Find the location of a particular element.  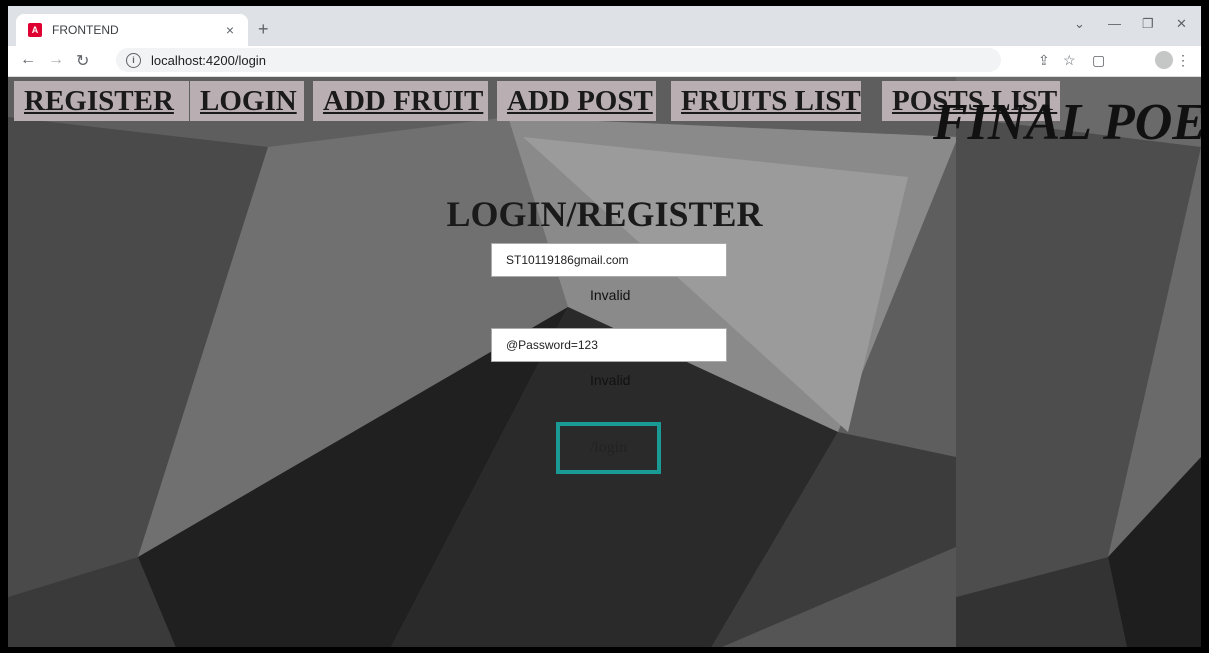

nav-register: REGISTER is located at coordinates (101, 101).